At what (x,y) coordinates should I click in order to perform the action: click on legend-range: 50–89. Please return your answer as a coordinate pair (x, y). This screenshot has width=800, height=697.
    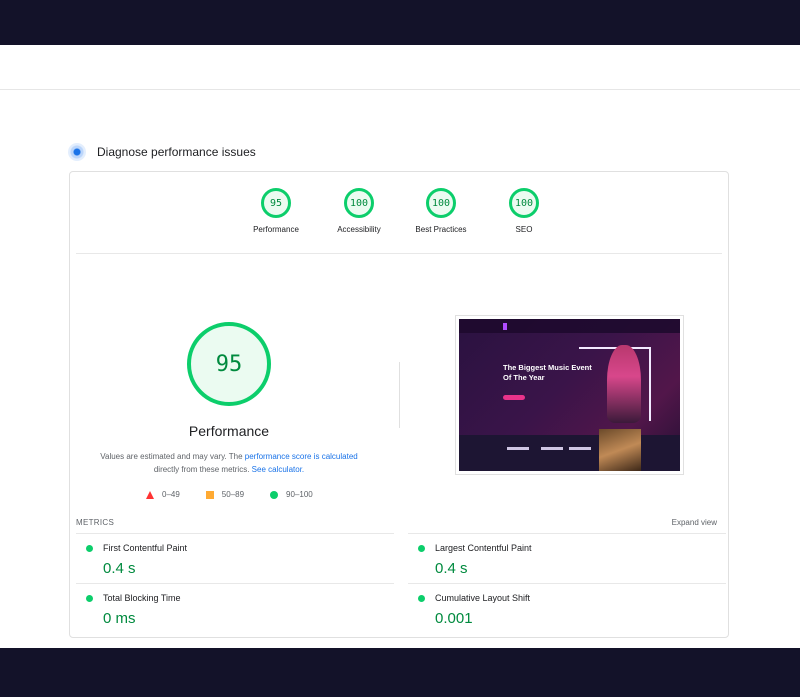
    Looking at the image, I should click on (233, 494).